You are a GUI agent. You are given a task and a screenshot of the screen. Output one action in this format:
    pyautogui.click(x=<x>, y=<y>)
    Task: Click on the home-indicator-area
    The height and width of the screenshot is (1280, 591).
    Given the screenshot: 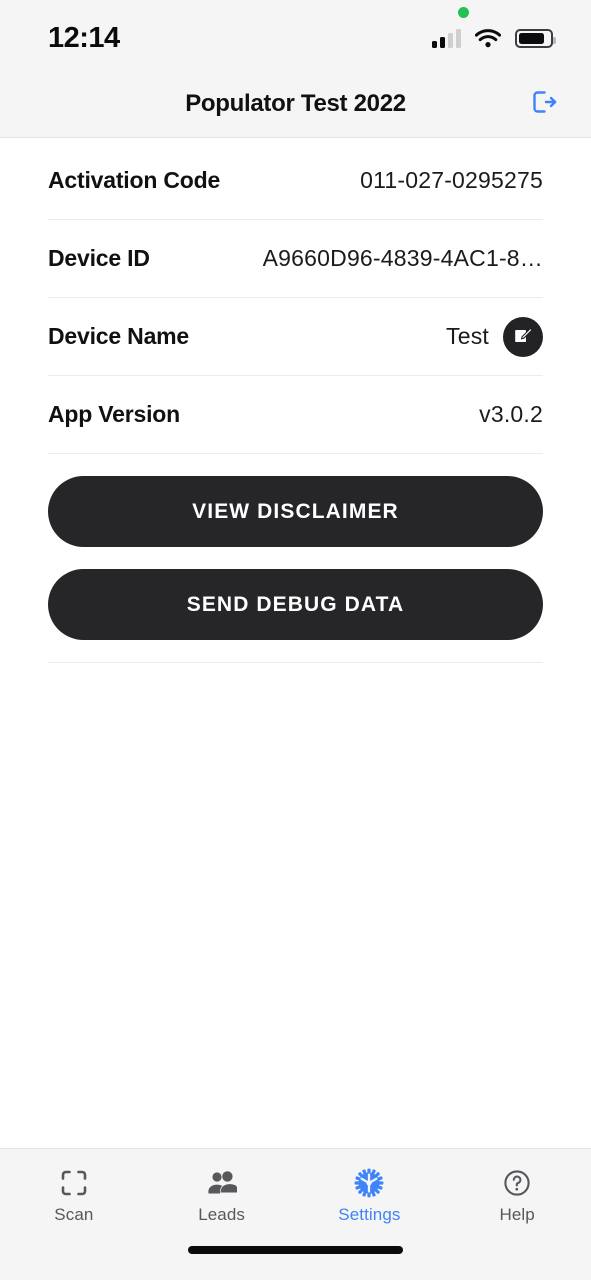 What is the action you would take?
    pyautogui.click(x=295, y=1256)
    